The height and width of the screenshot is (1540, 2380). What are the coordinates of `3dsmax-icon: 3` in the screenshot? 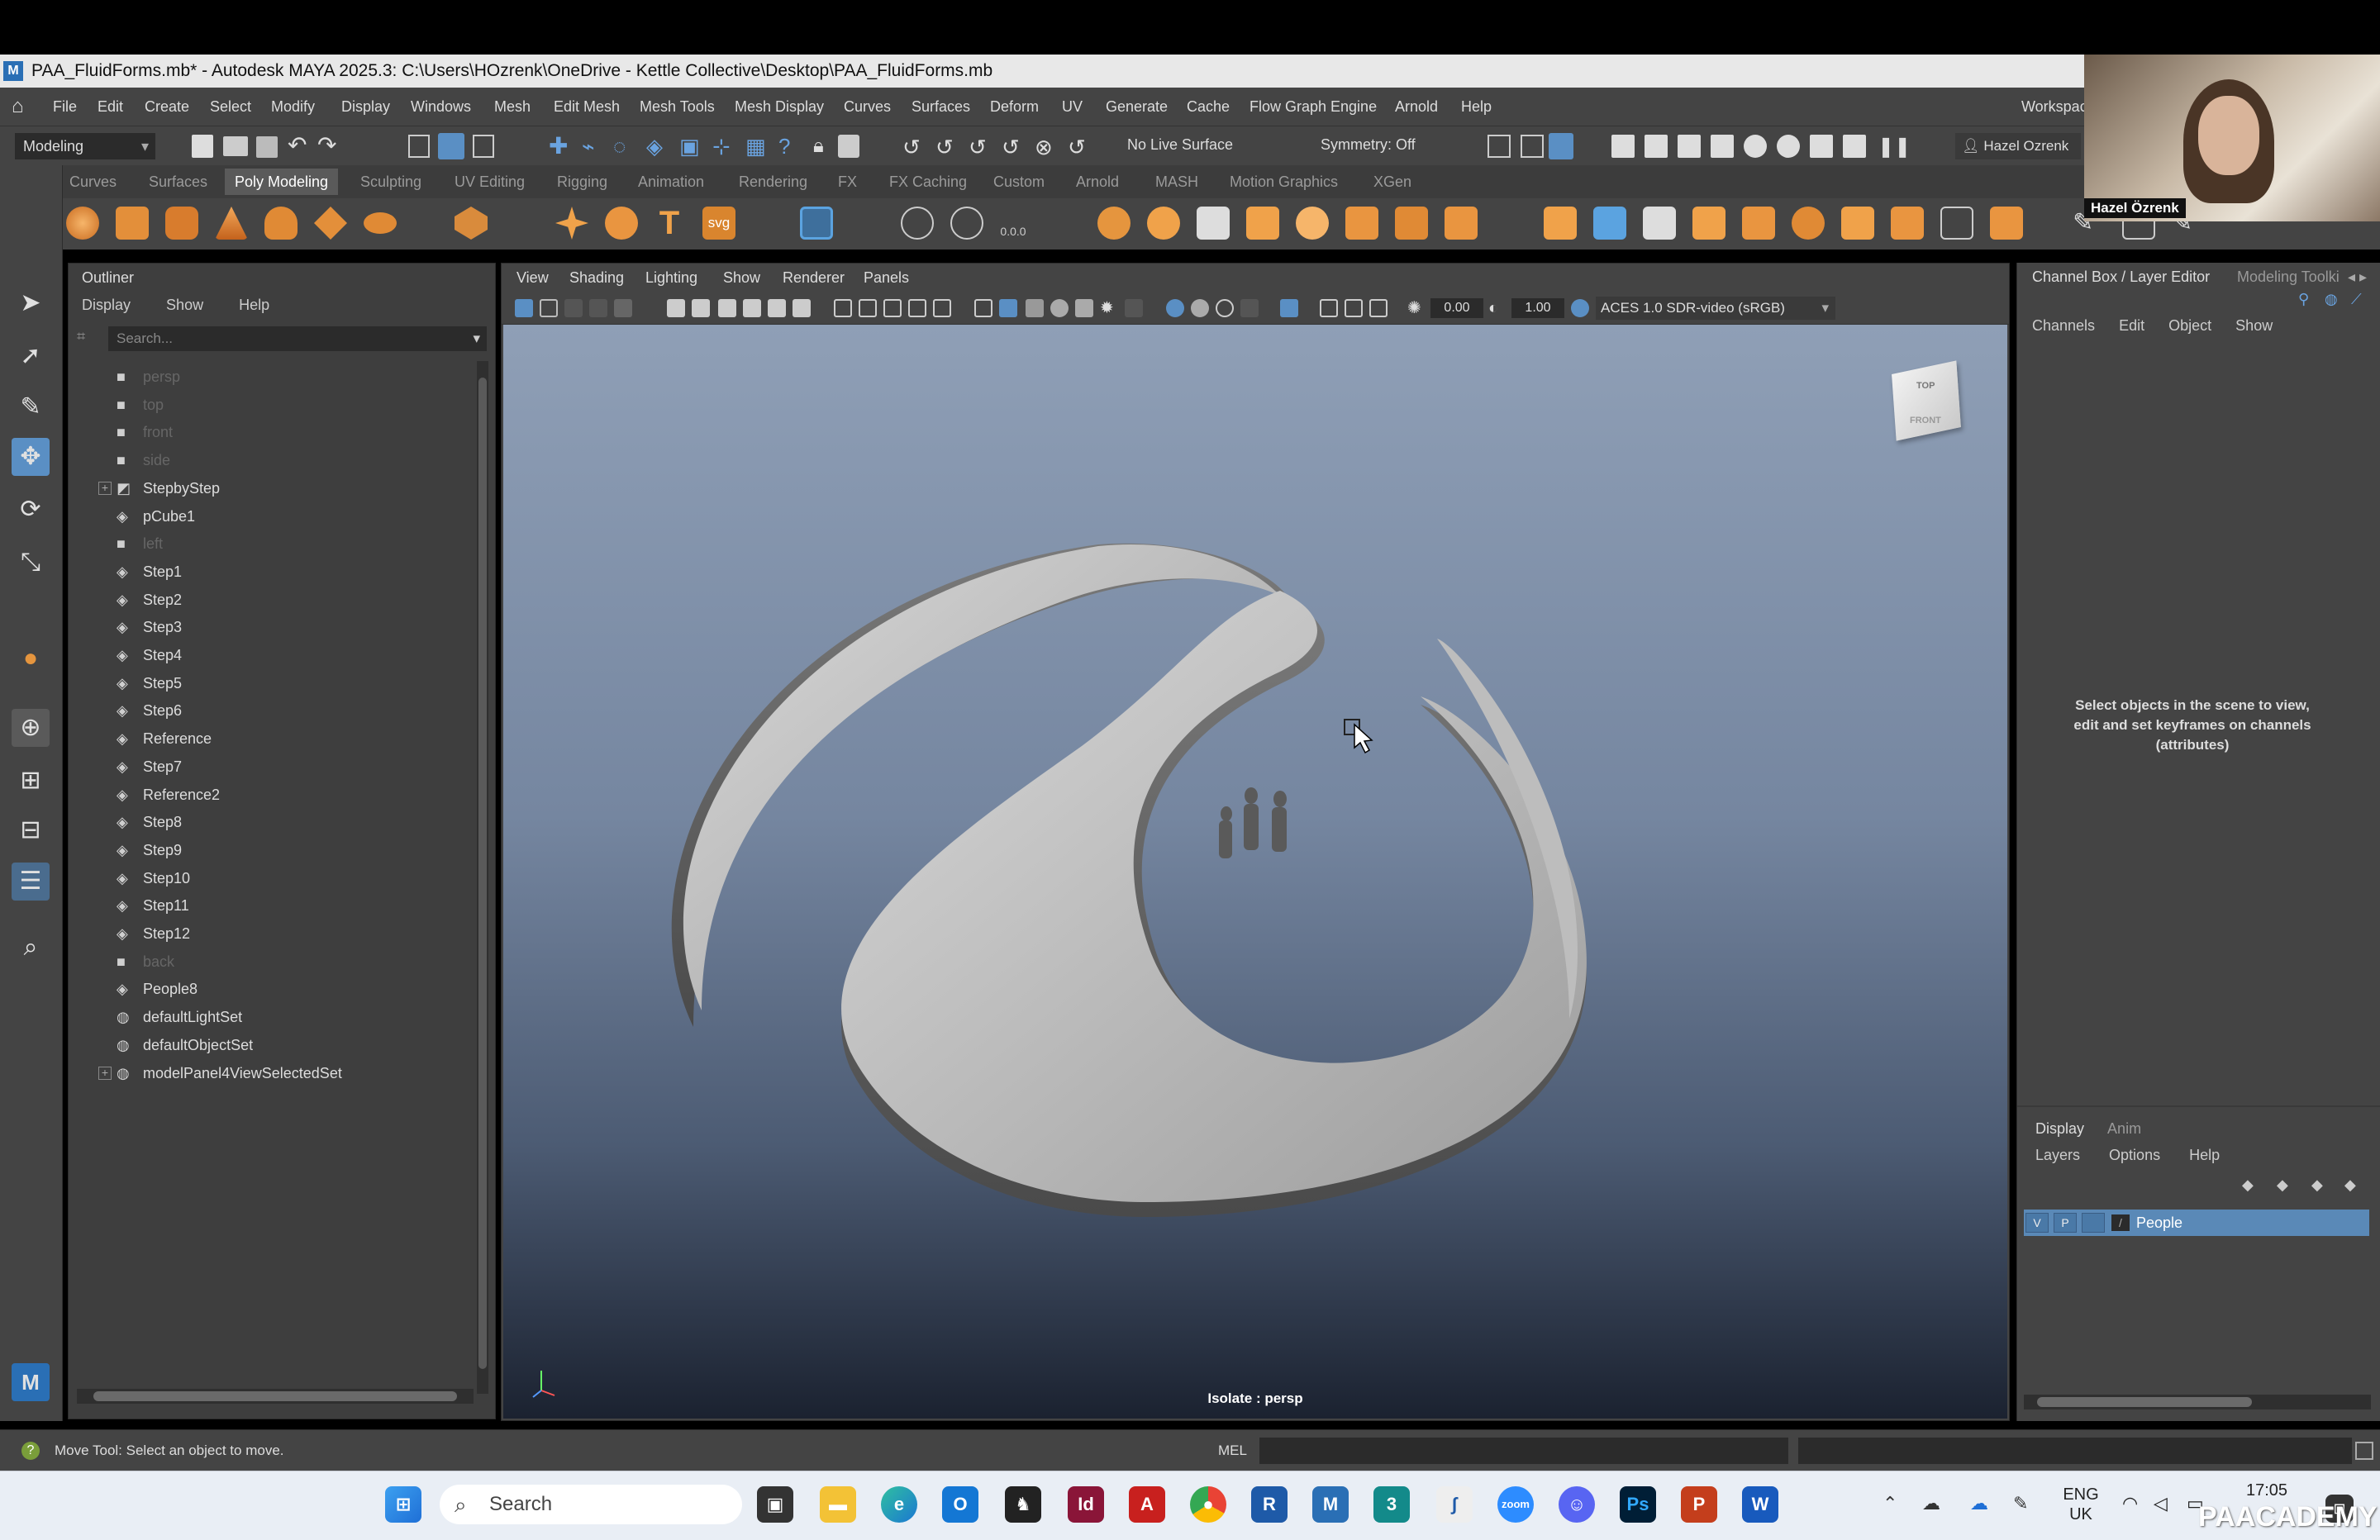 It's located at (1391, 1504).